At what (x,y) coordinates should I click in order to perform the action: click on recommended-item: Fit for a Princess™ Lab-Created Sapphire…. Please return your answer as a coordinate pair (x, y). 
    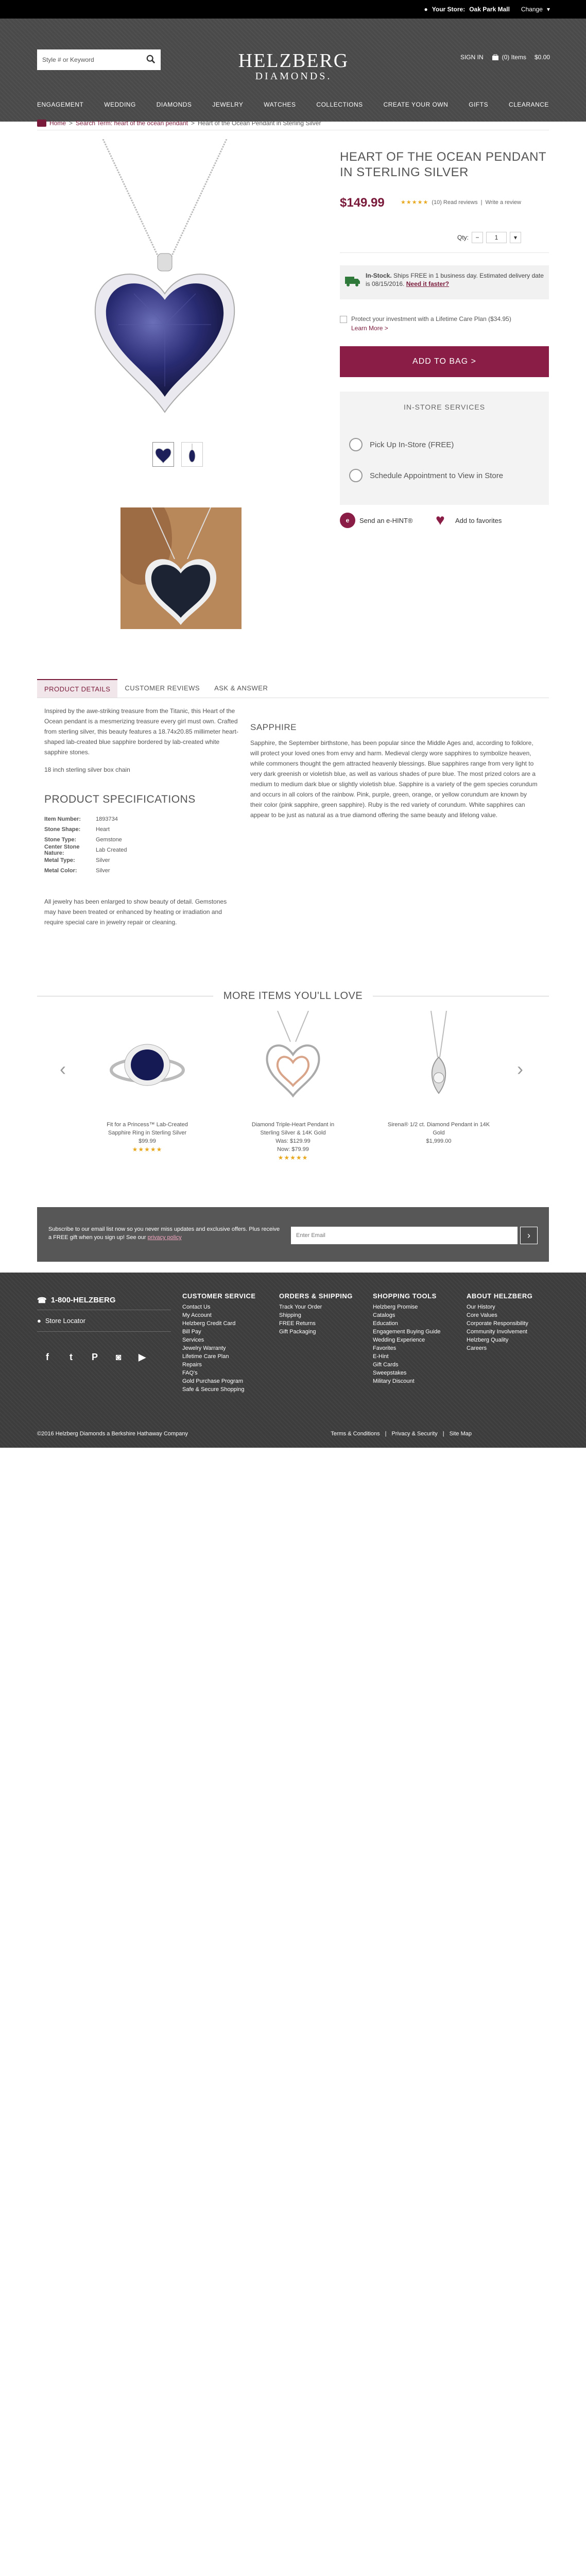
    Looking at the image, I should click on (147, 1082).